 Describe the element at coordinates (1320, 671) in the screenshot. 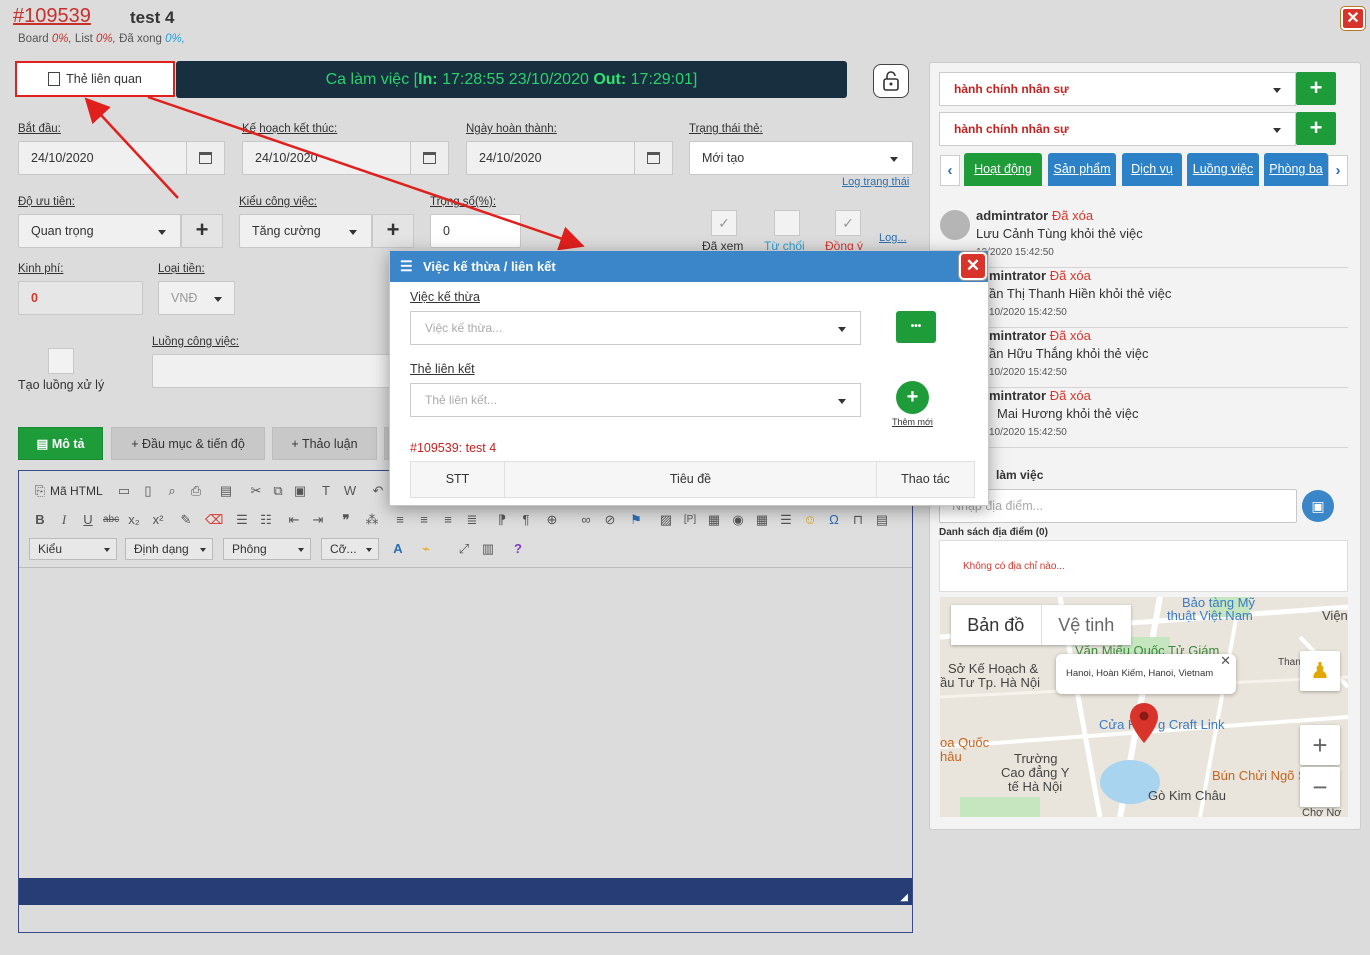

I see `street-view-icon: ♟` at that location.